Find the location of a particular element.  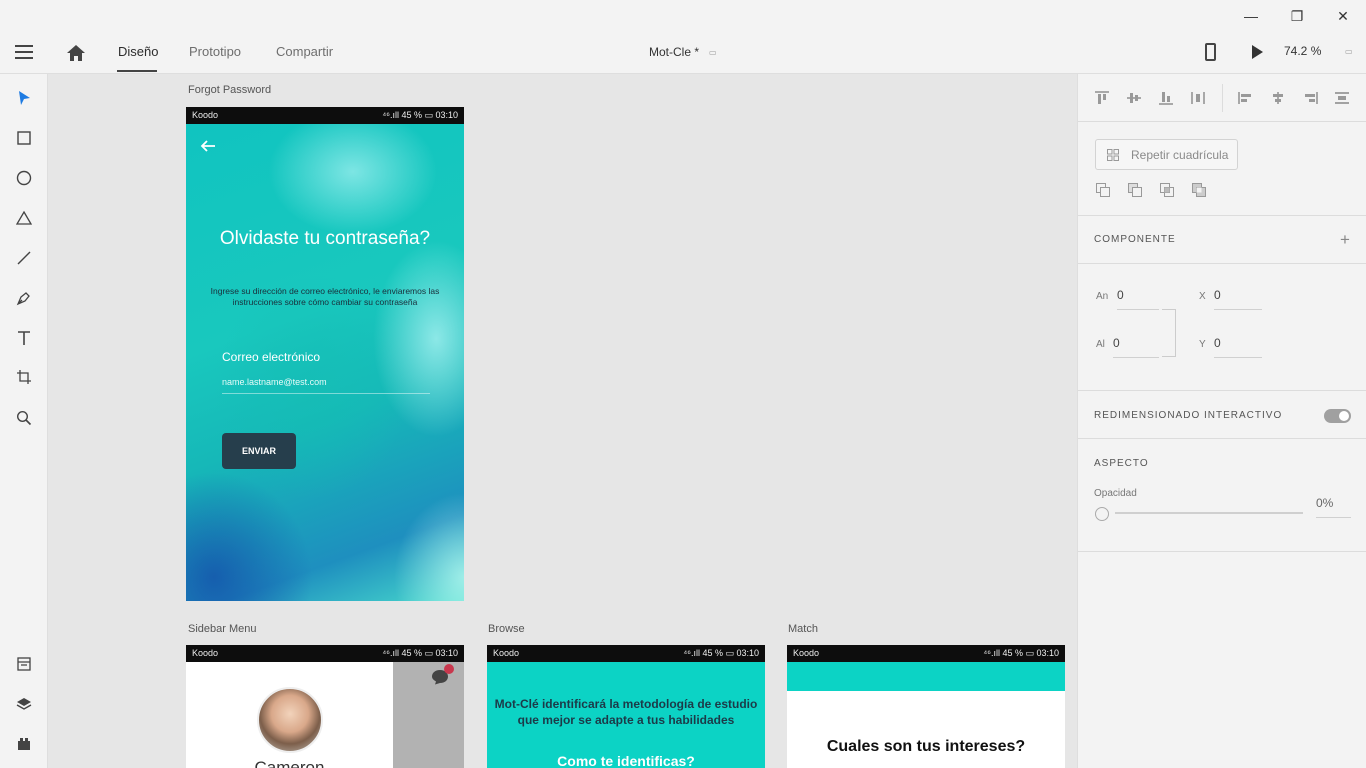

opacity-slider-handle is located at coordinates (1102, 514).